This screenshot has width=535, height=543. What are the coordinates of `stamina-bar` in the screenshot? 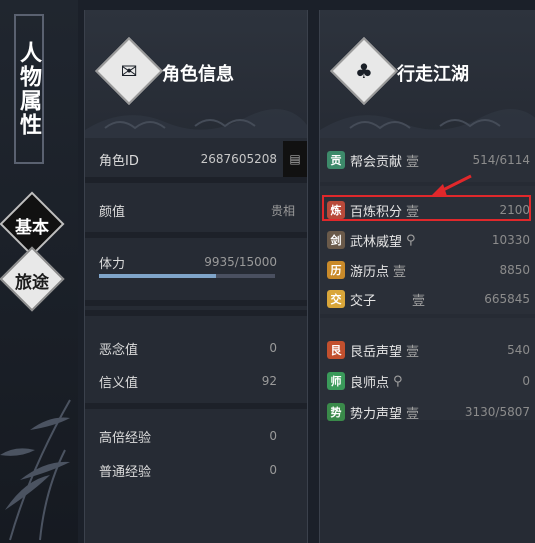 It's located at (187, 276).